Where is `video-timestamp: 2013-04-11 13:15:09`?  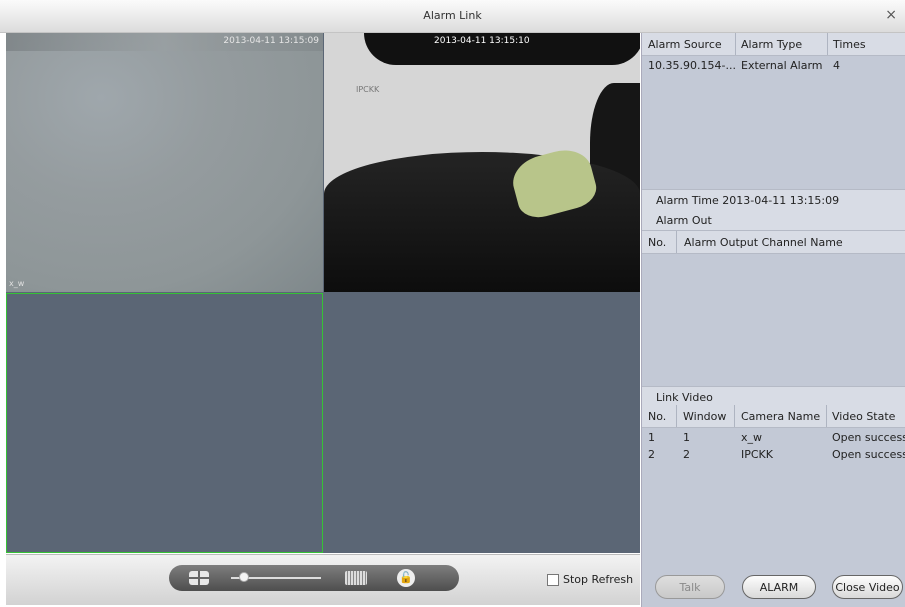
video-timestamp: 2013-04-11 13:15:09 is located at coordinates (271, 41).